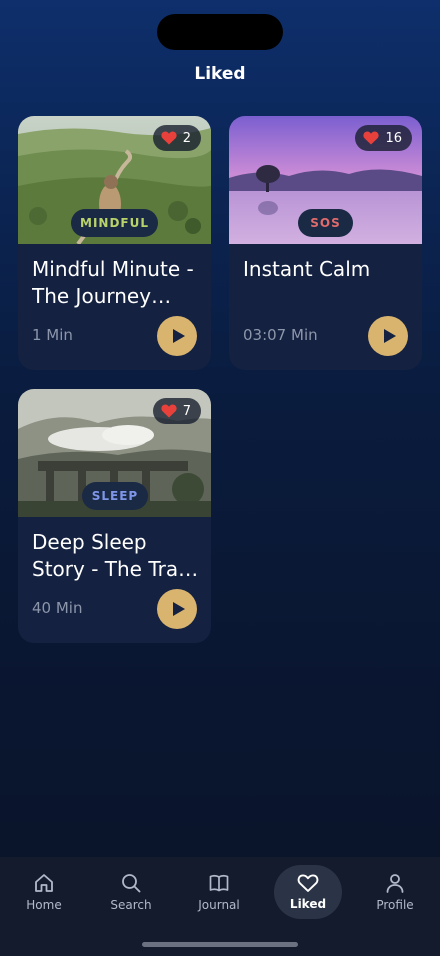 Image resolution: width=440 pixels, height=956 pixels. I want to click on card-title: Mindful Minute - The Journey Within, so click(113, 282).